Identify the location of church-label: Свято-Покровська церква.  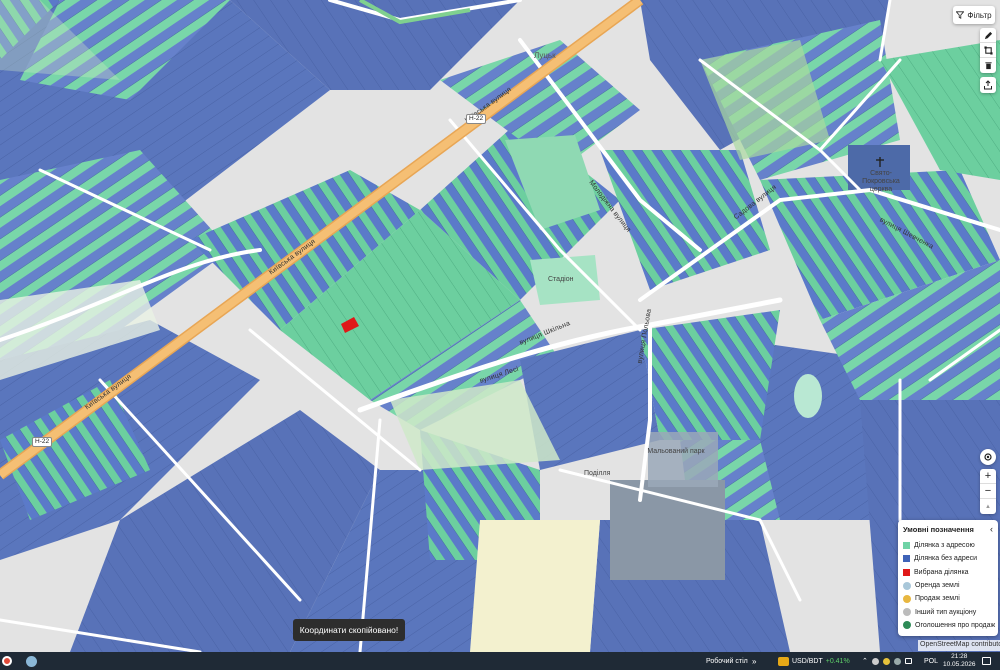
(881, 181).